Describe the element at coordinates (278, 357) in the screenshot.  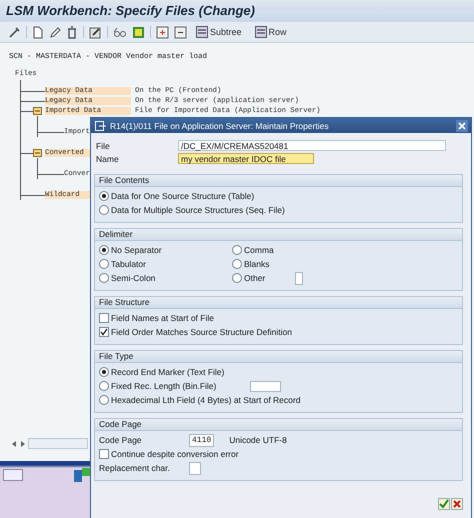
I see `group-title: File Type` at that location.